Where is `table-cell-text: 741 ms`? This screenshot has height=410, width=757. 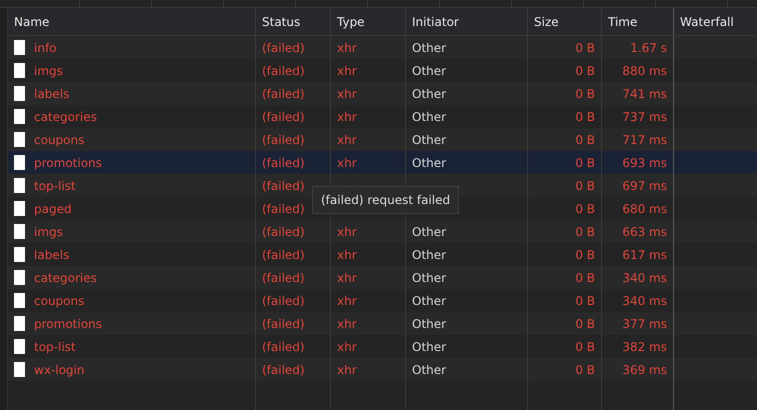
table-cell-text: 741 ms is located at coordinates (644, 94).